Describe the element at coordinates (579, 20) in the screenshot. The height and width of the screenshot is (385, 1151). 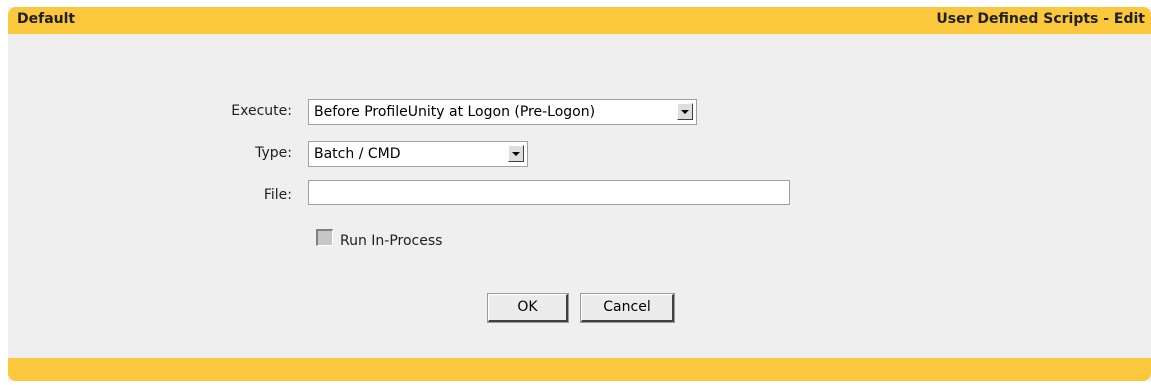
I see `header-bar: Default User Defined Scripts - Edit` at that location.